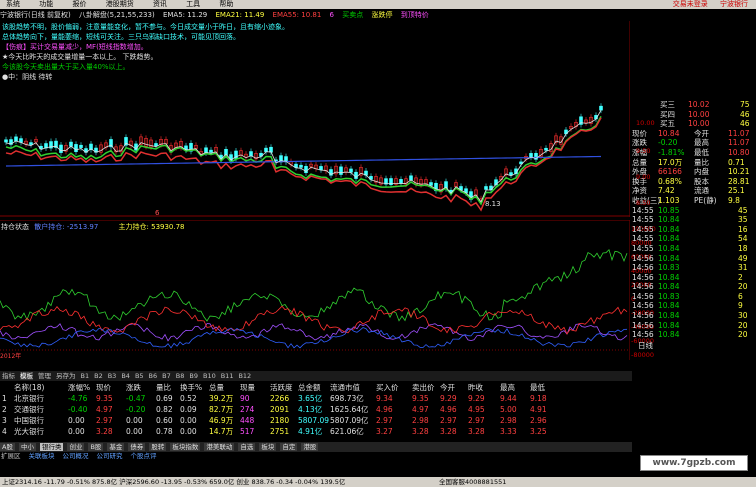 The width and height of the screenshot is (756, 487). Describe the element at coordinates (66, 376) in the screenshot. I see `tab-save-as: 另存为` at that location.